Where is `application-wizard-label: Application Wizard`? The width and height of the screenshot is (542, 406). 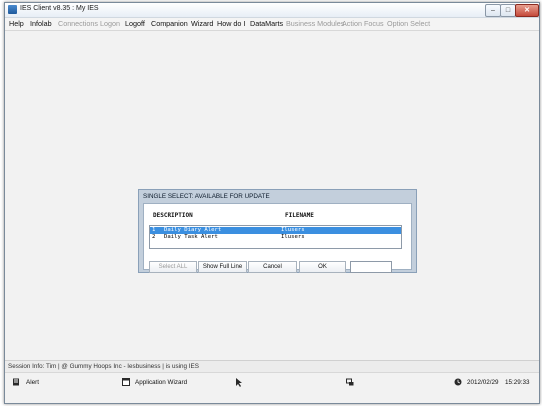
application-wizard-label: Application Wizard is located at coordinates (161, 383).